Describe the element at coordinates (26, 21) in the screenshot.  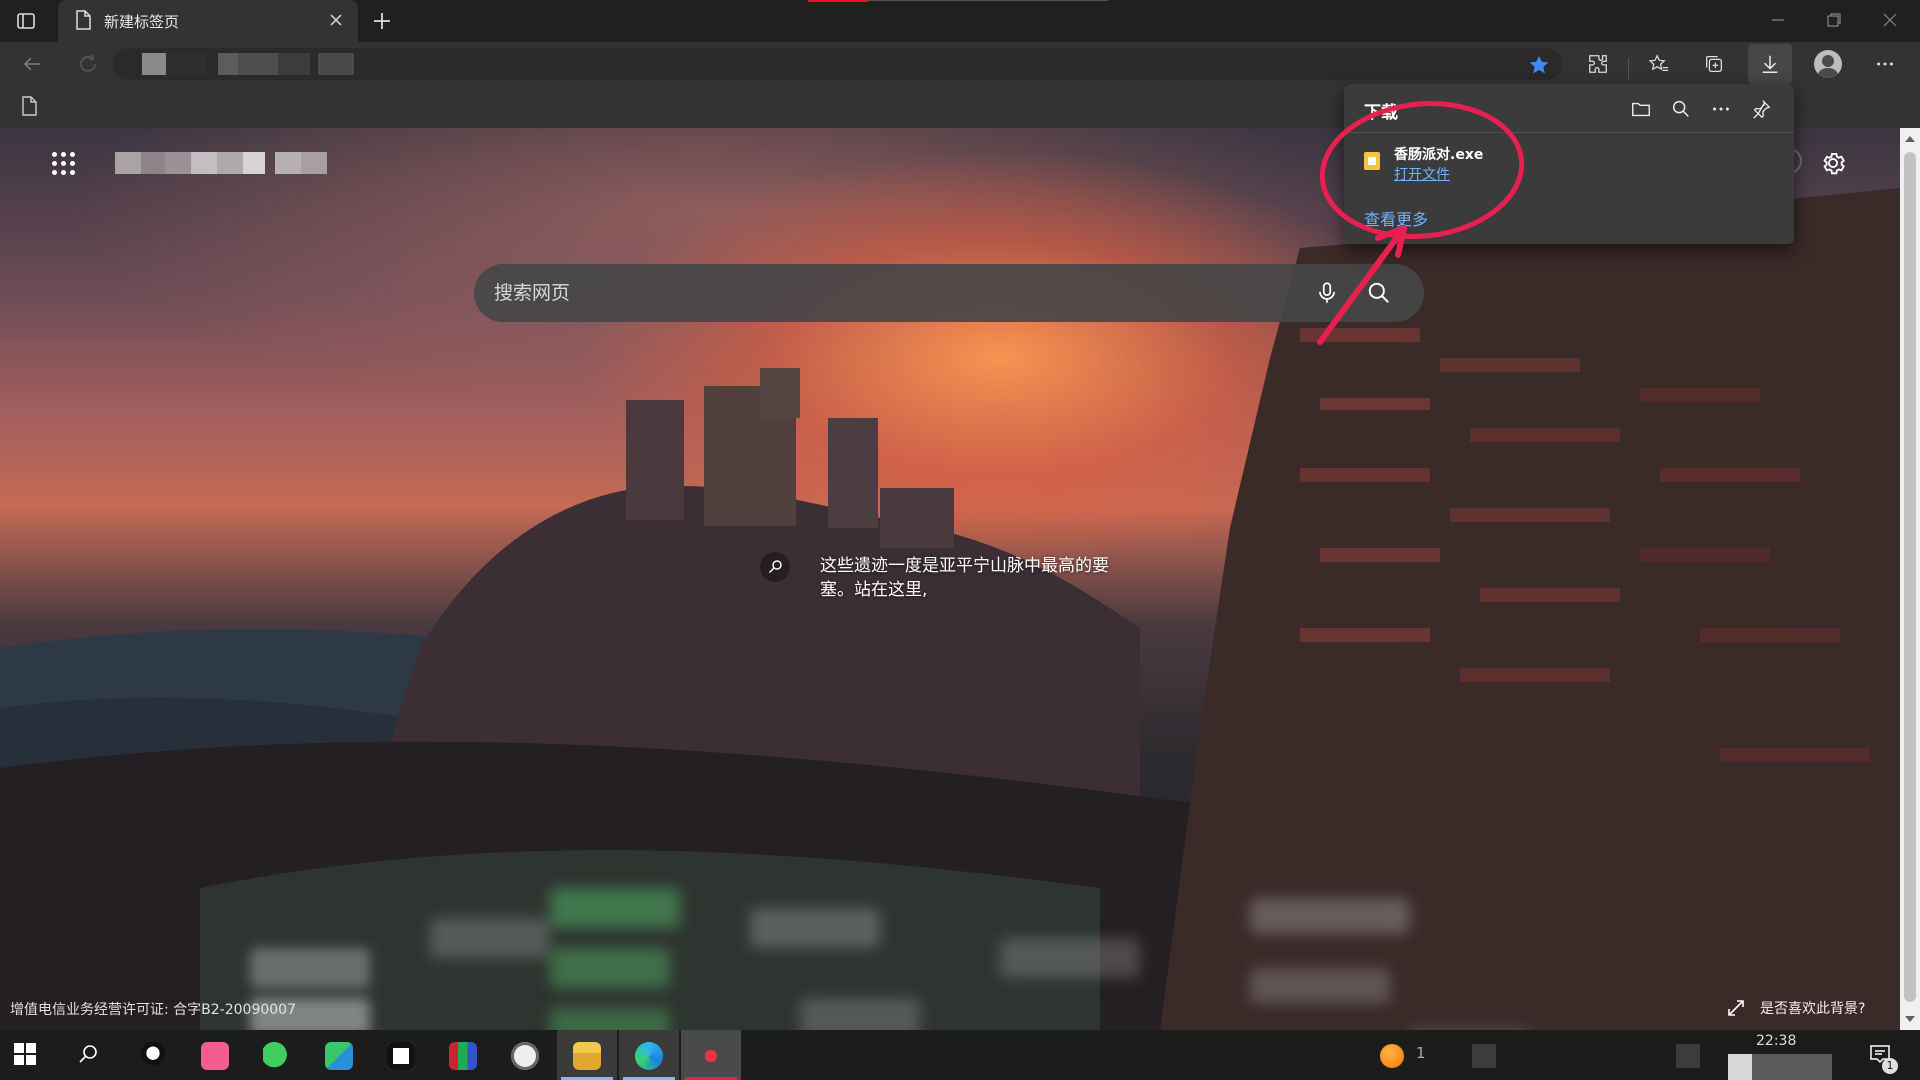
I see `tab-actions-menu-icon` at that location.